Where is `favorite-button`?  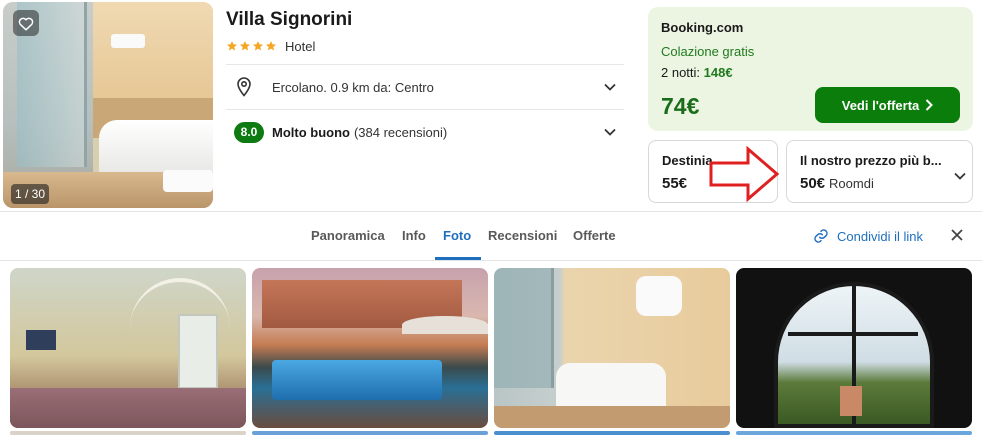 favorite-button is located at coordinates (26, 23).